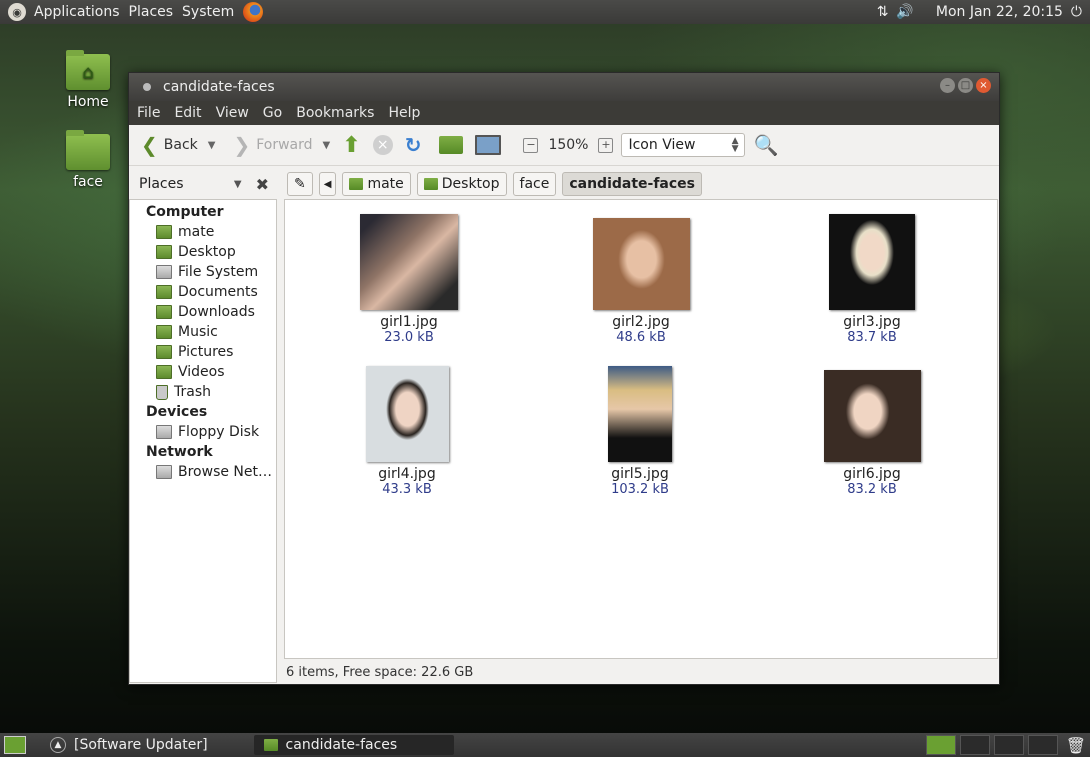  Describe the element at coordinates (488, 145) in the screenshot. I see `computer-button` at that location.